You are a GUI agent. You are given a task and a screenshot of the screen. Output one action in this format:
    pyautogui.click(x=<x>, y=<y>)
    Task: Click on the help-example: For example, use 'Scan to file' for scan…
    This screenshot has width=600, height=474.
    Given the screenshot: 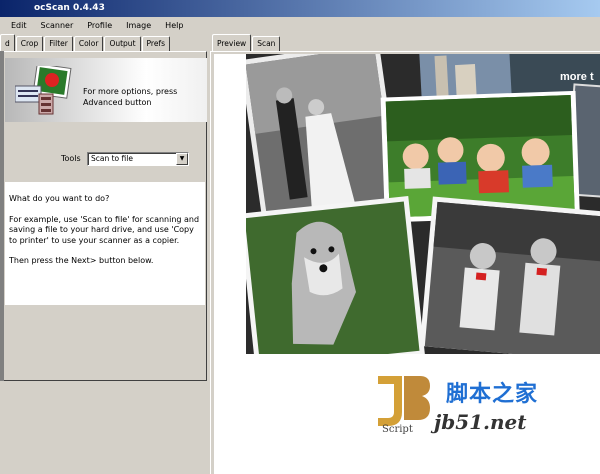 What is the action you would take?
    pyautogui.click(x=104, y=229)
    